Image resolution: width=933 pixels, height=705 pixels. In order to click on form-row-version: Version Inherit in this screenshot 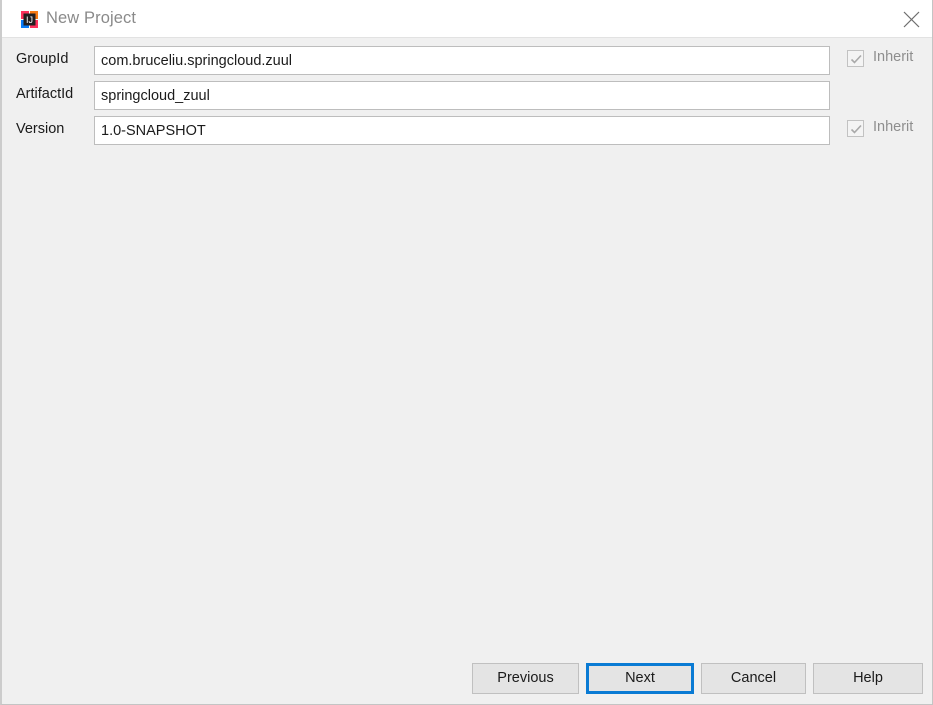, I will do `click(467, 131)`.